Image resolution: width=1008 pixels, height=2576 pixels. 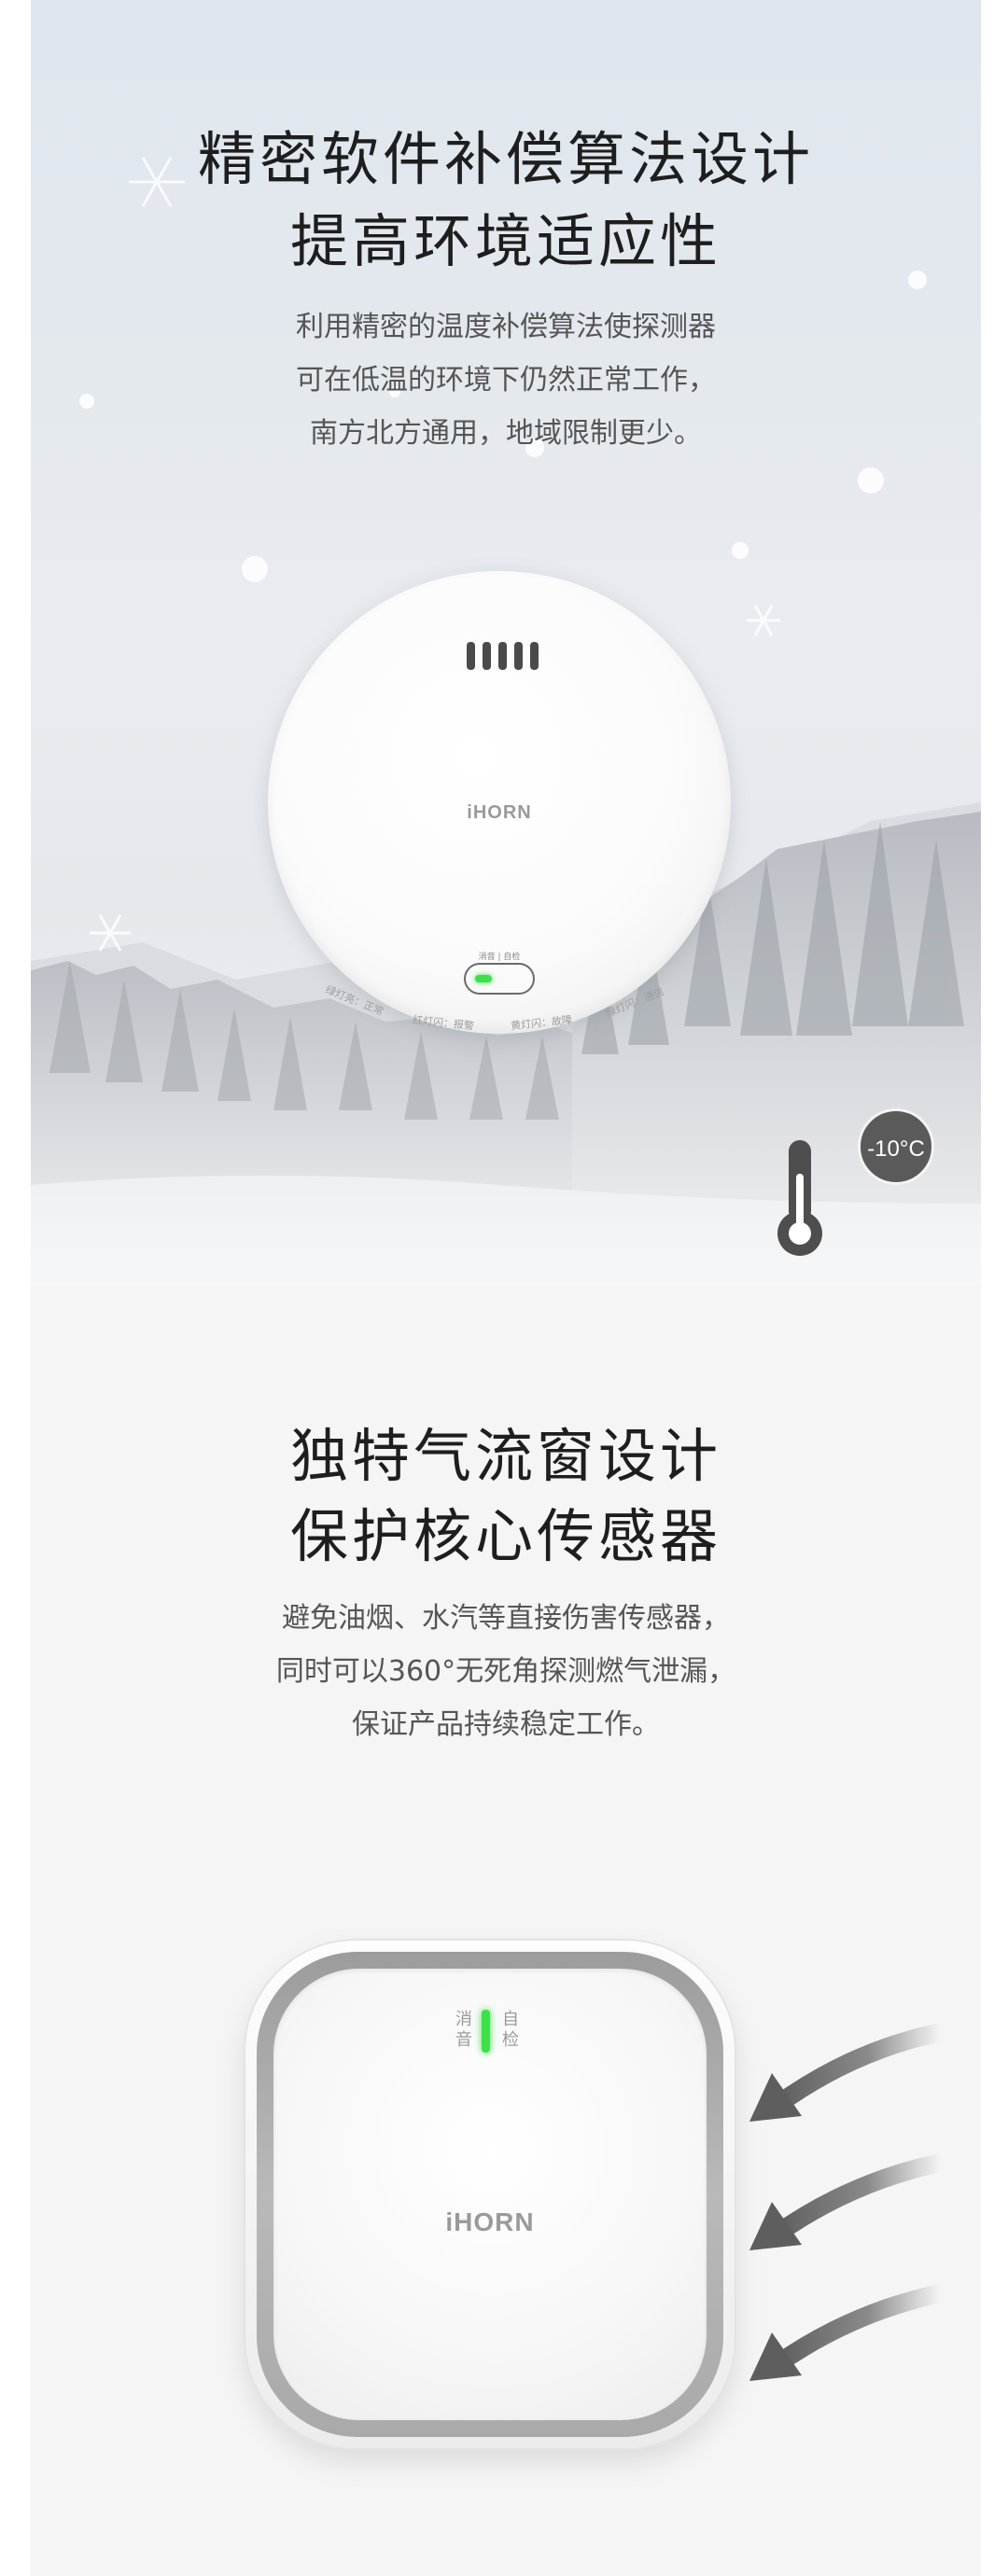 What do you see at coordinates (635, 1002) in the screenshot?
I see `indicator-text: 绿灯闪：通信` at bounding box center [635, 1002].